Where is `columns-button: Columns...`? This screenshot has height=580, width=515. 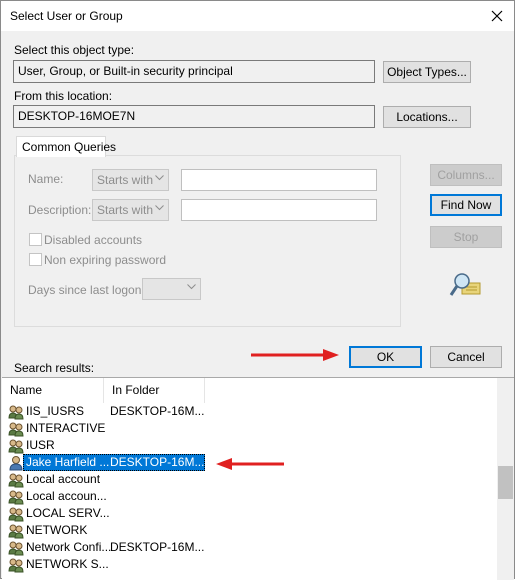
columns-button: Columns... is located at coordinates (466, 175).